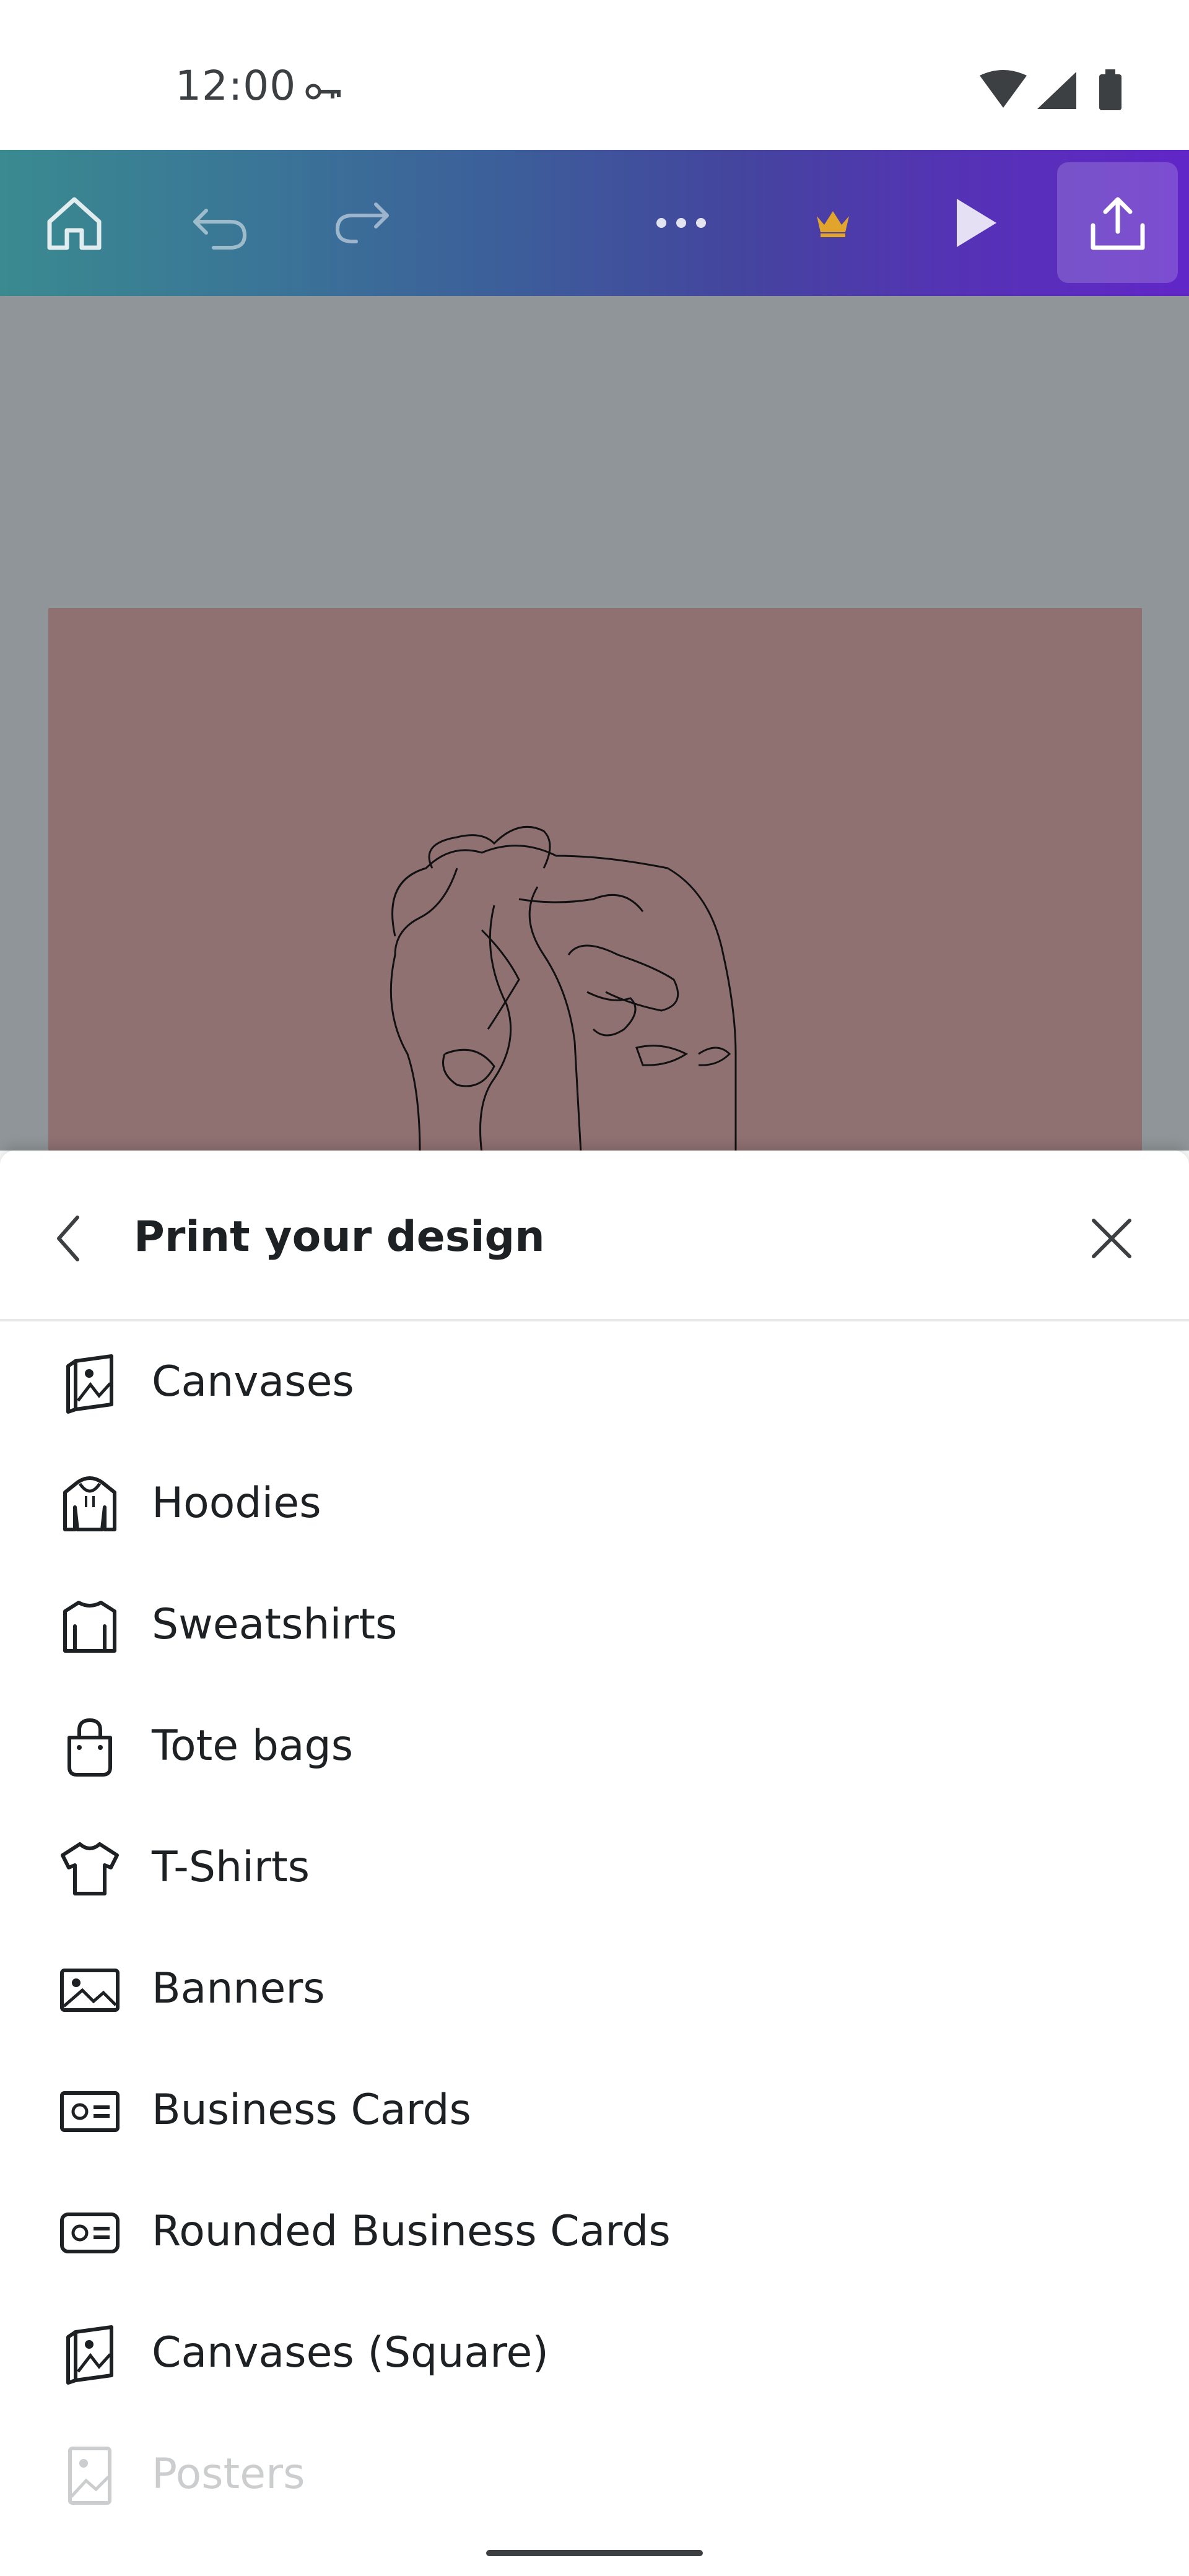 Image resolution: width=1189 pixels, height=2576 pixels. I want to click on redo-icon, so click(362, 223).